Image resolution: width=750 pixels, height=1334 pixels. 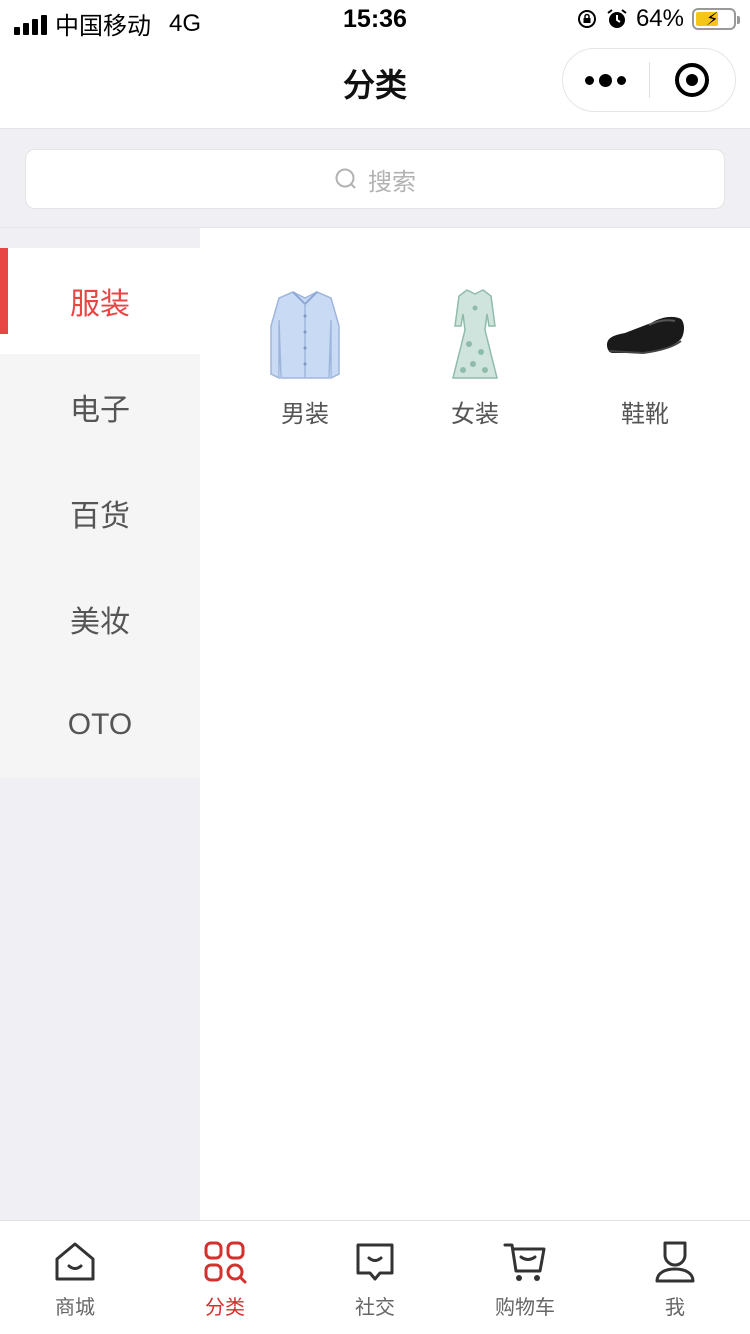 I want to click on tab-mall: 商城, so click(x=75, y=1277).